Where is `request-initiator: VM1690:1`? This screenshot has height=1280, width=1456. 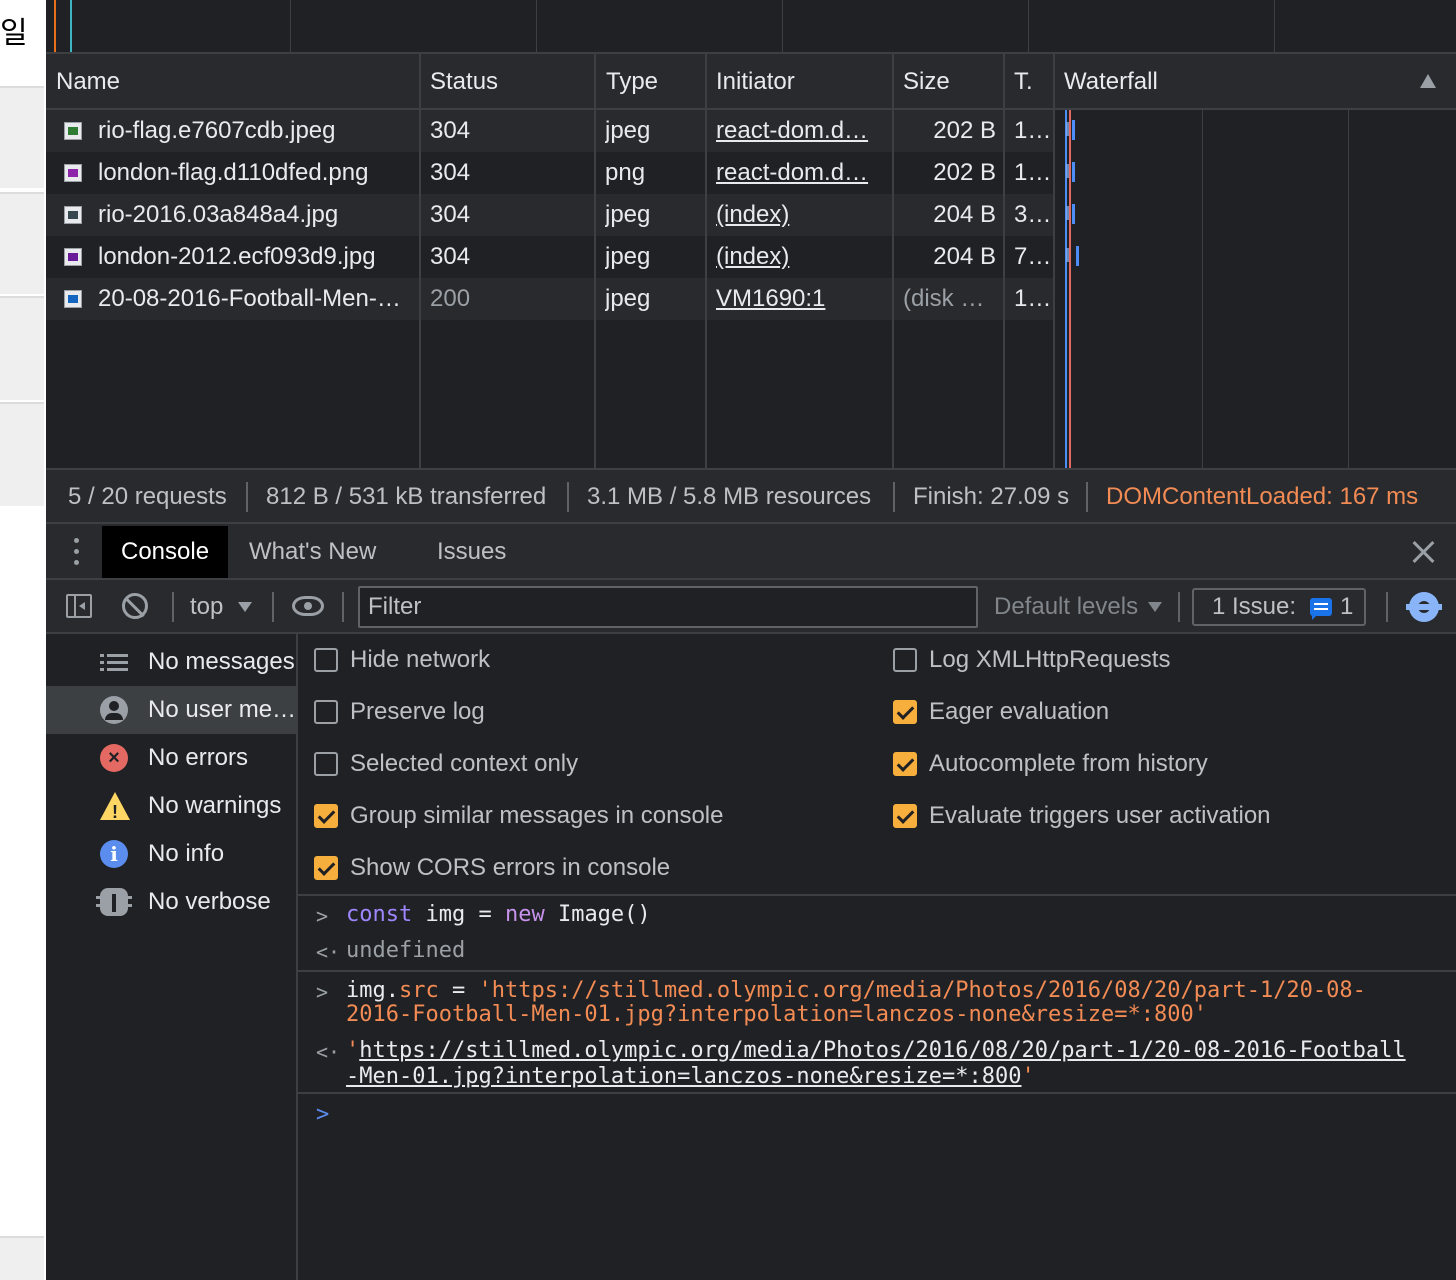
request-initiator: VM1690:1 is located at coordinates (801, 299).